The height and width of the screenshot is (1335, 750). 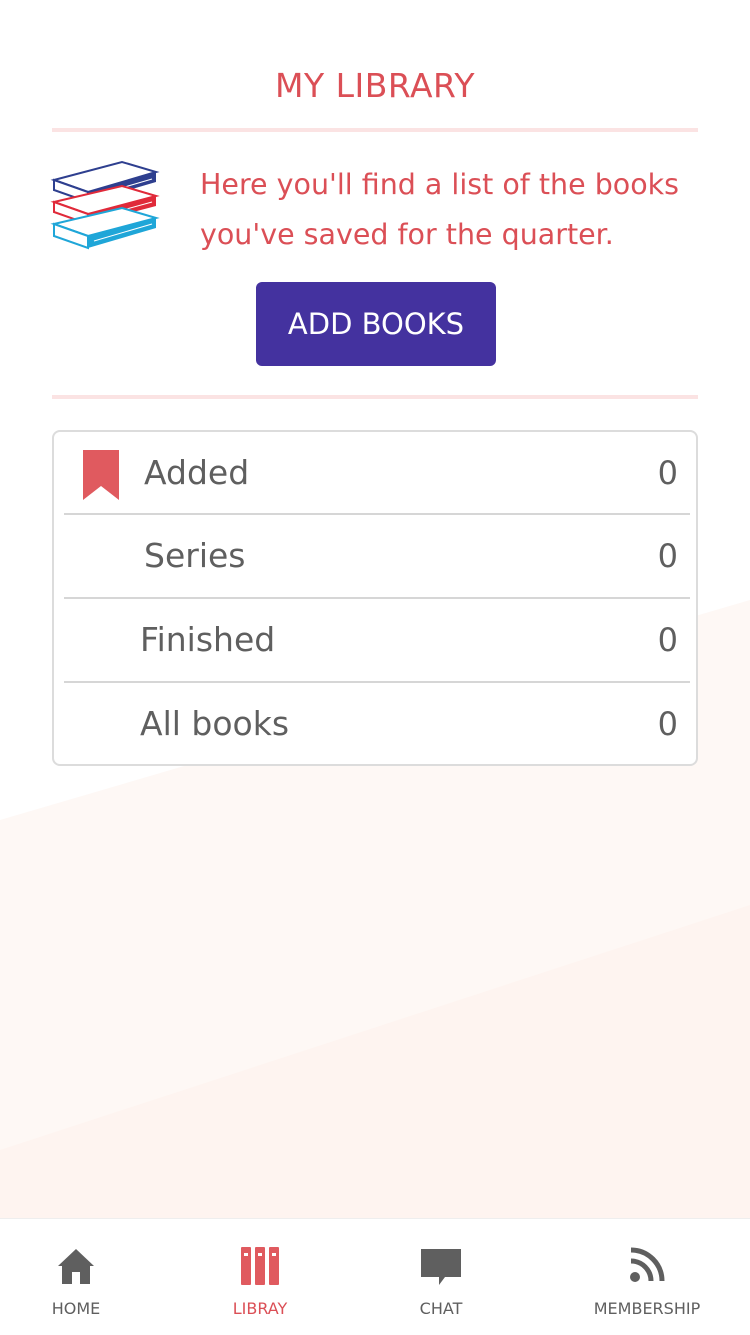 What do you see at coordinates (260, 1266) in the screenshot?
I see `library-icon` at bounding box center [260, 1266].